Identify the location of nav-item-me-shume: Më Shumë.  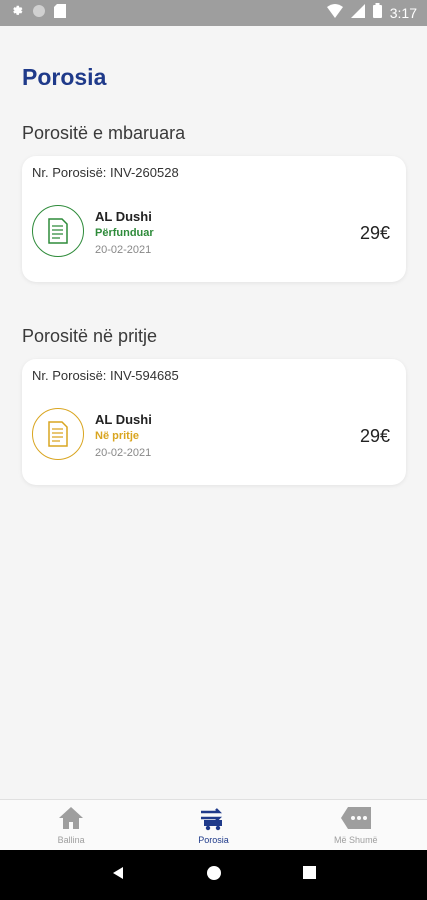
(356, 825).